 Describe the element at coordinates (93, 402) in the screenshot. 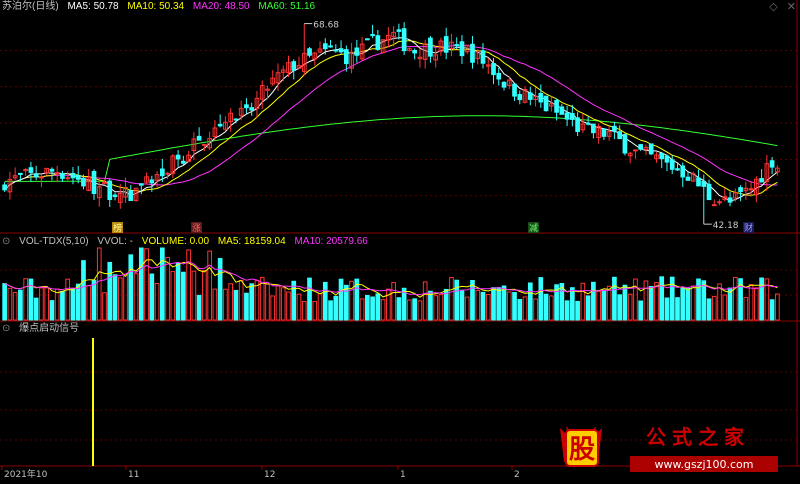

I see `signal-bars` at that location.